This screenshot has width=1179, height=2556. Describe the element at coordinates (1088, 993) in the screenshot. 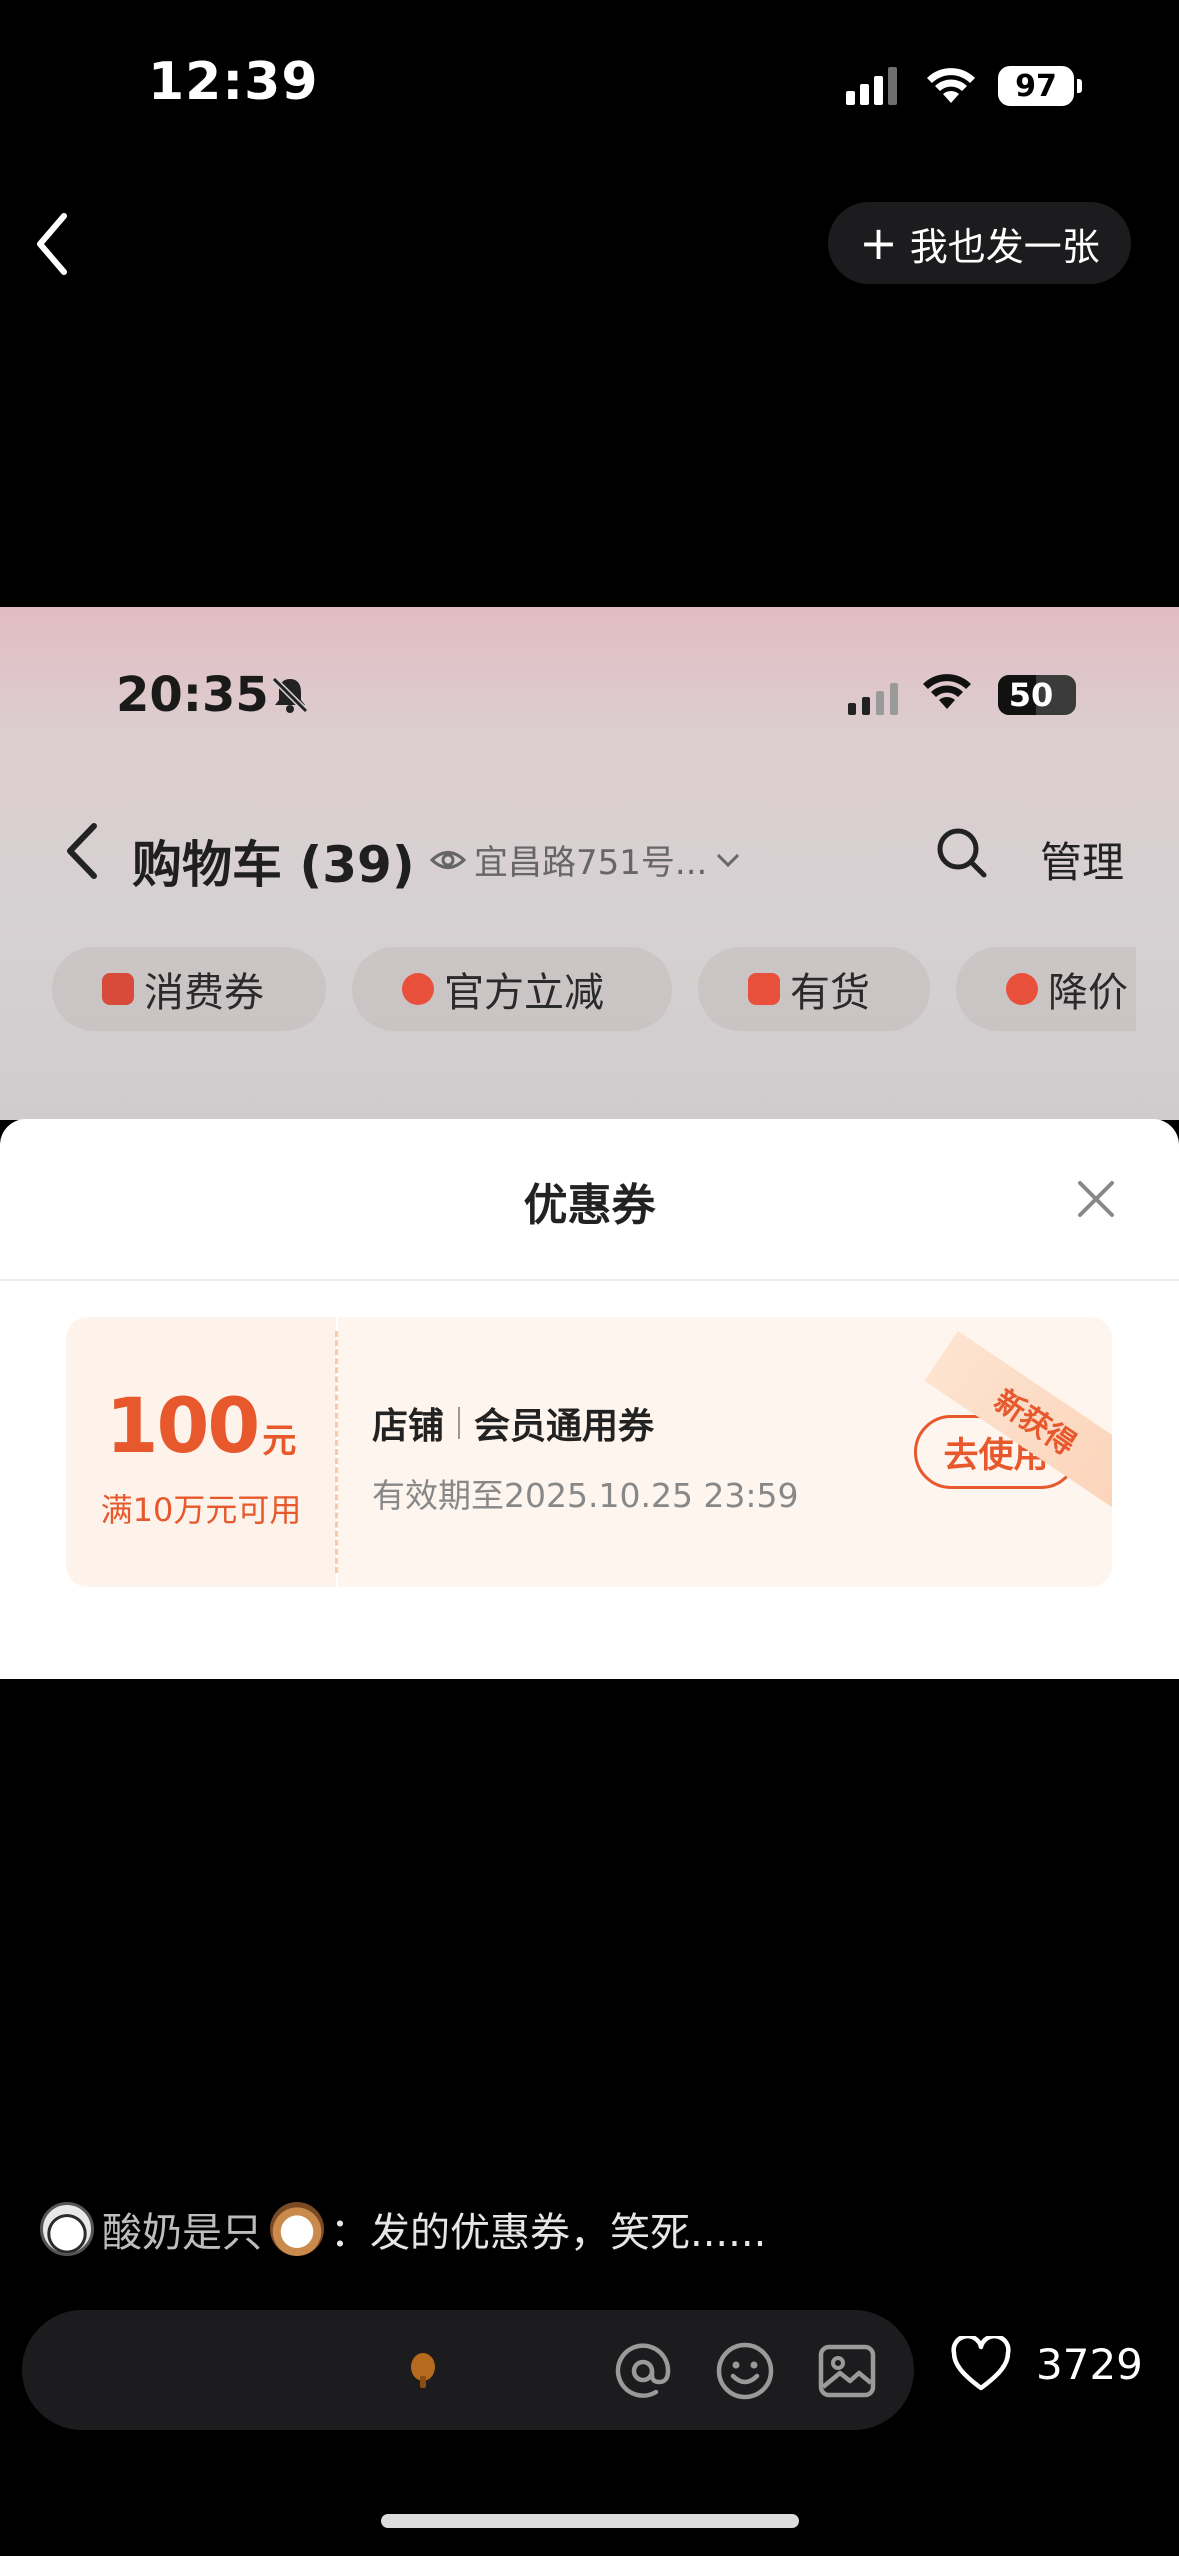

I see `chip-price-drop-label: 降价` at that location.